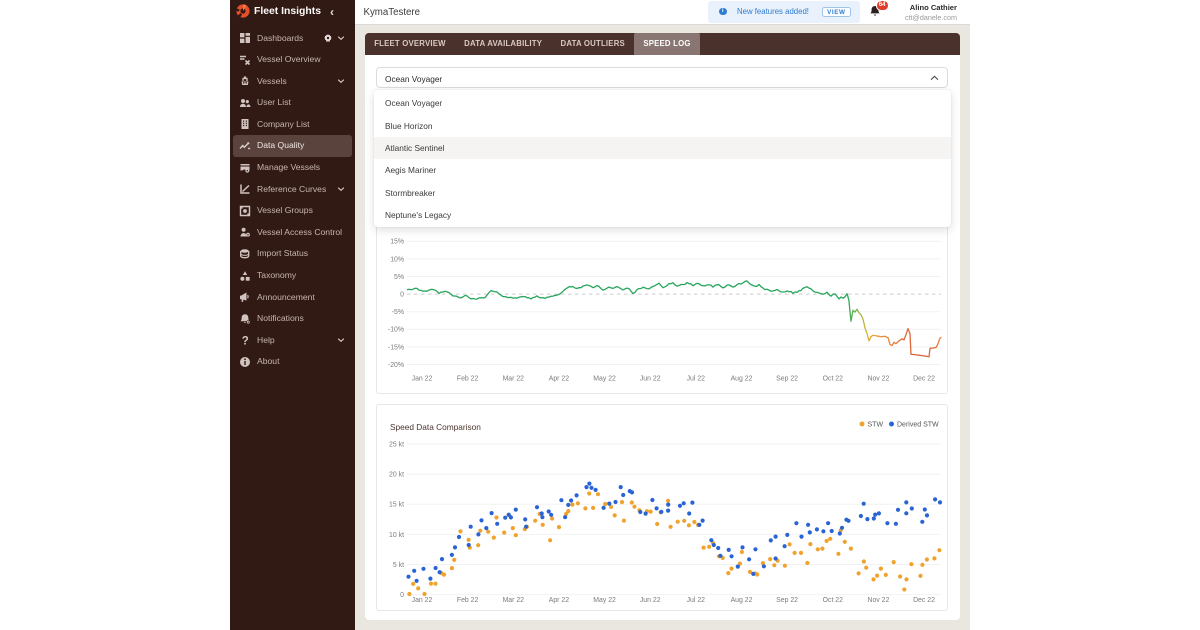 The height and width of the screenshot is (630, 1200). What do you see at coordinates (396, 475) in the screenshot?
I see `svg-text: 20 kt` at bounding box center [396, 475].